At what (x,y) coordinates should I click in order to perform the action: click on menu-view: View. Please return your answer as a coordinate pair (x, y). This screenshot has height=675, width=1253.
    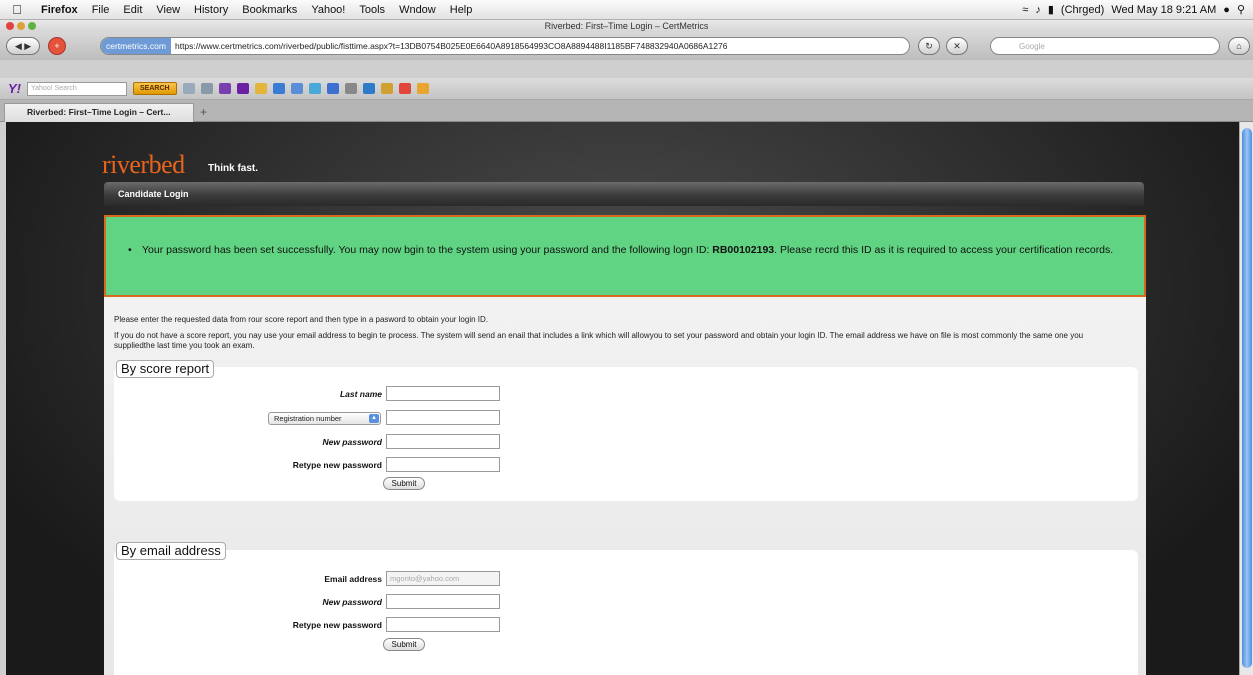
    Looking at the image, I should click on (168, 10).